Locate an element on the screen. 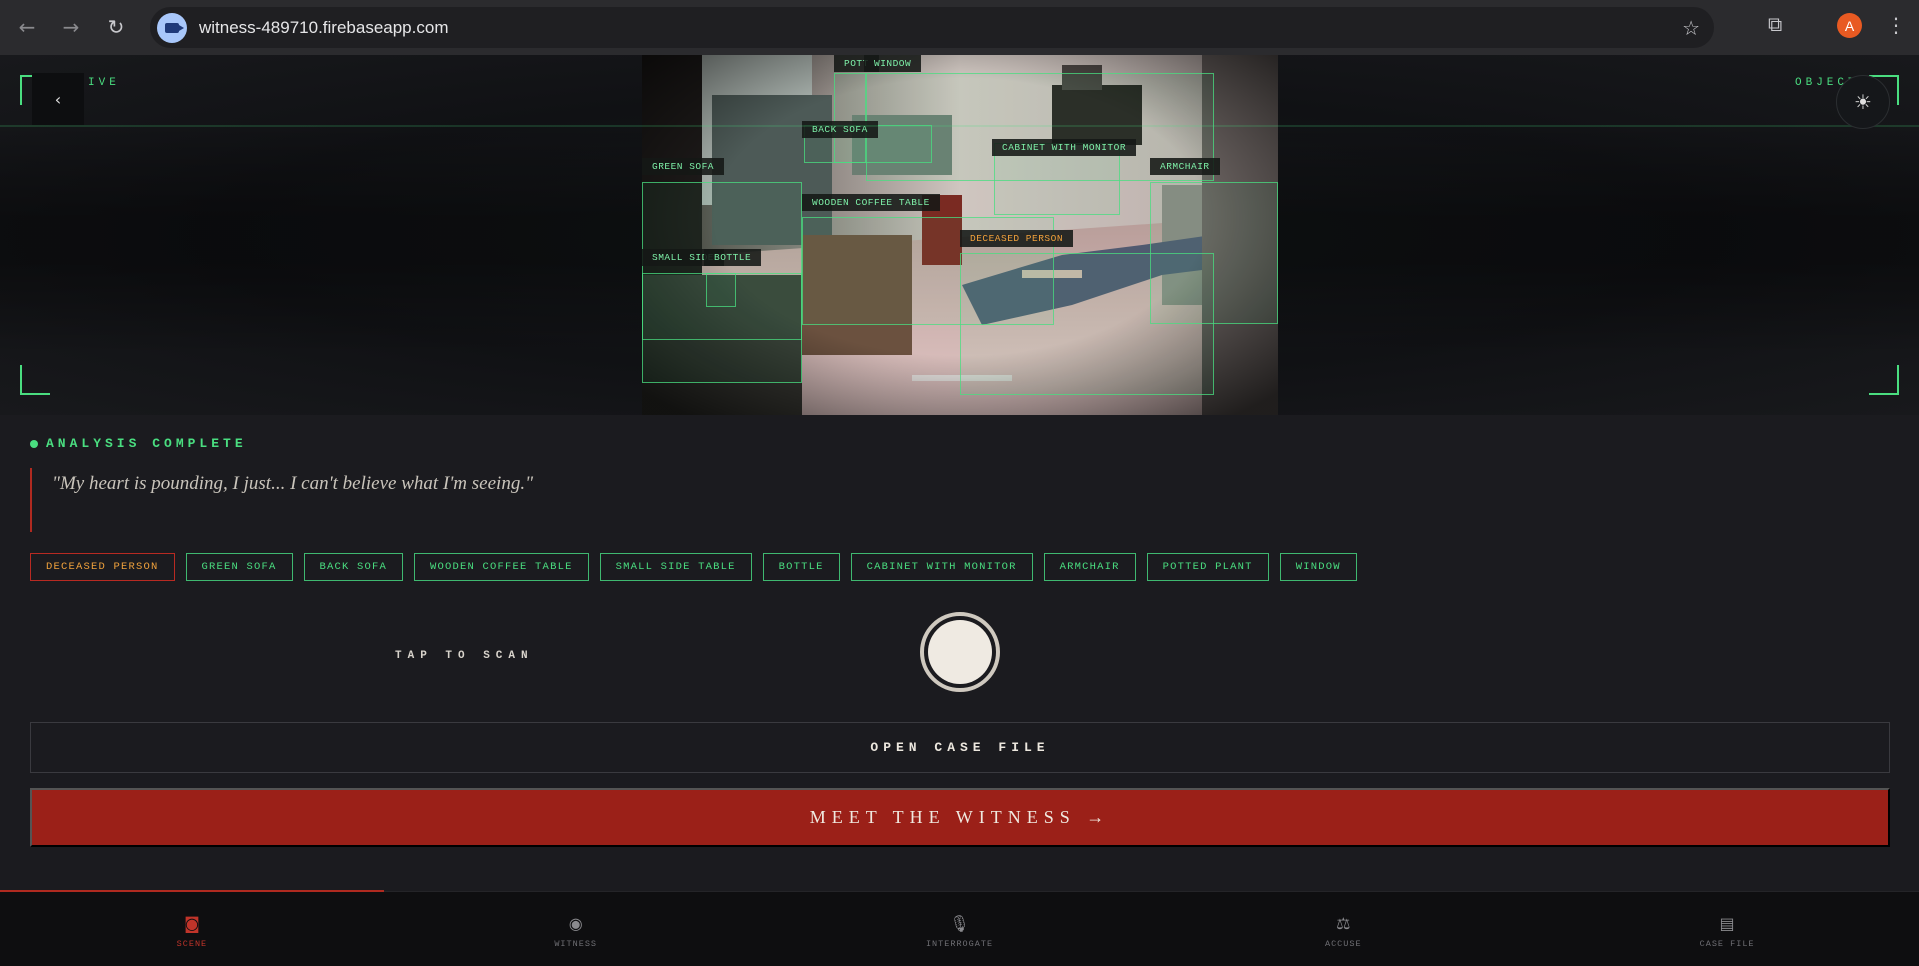  shutter-inner is located at coordinates (960, 652).